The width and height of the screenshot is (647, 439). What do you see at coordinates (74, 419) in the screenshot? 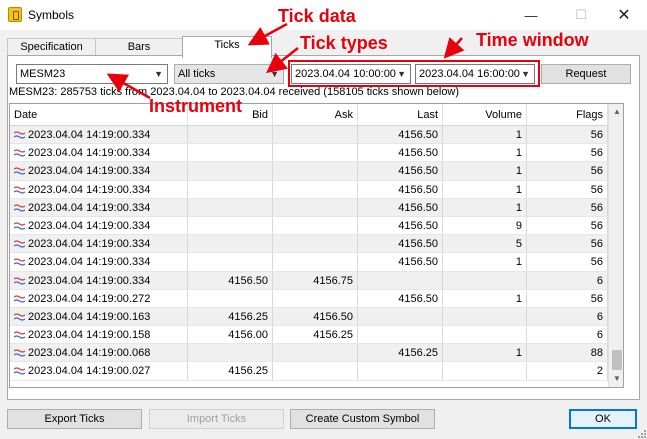
I see `export-ticks-button: Export Ticks` at bounding box center [74, 419].